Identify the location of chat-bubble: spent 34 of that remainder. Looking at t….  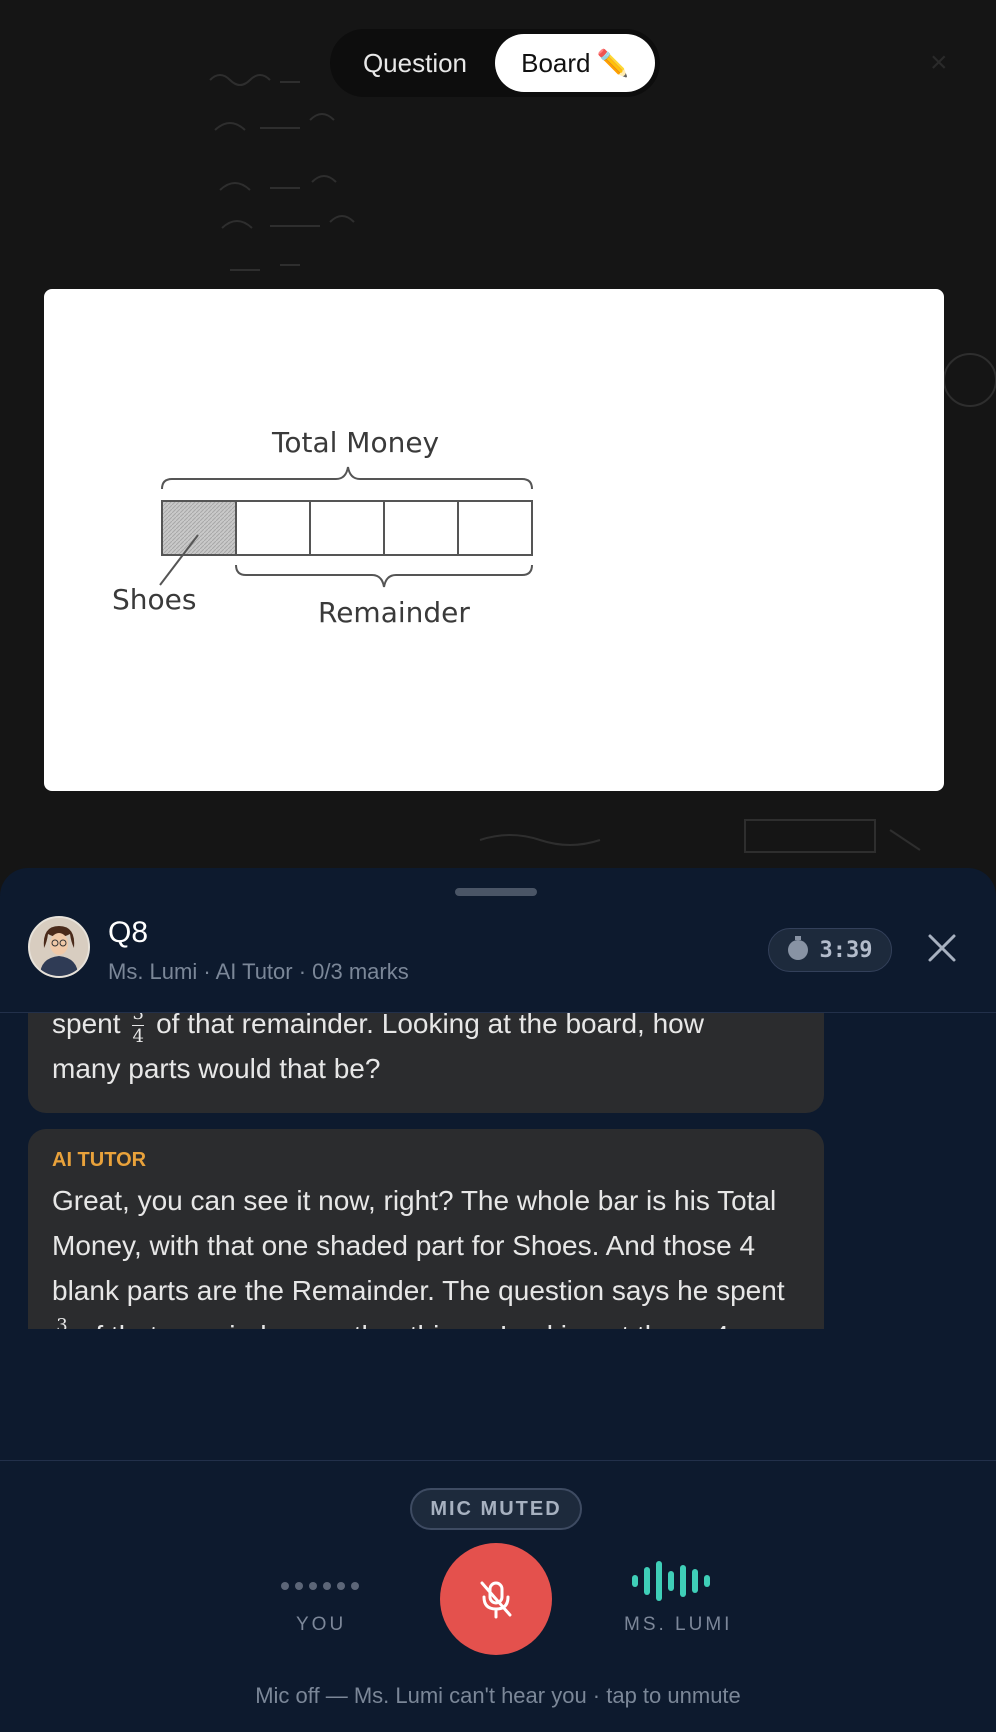
(426, 1063).